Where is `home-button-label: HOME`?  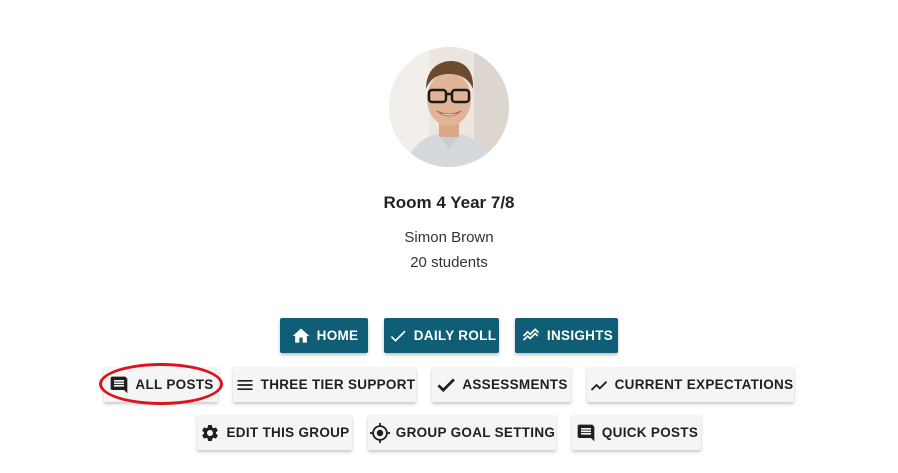 home-button-label: HOME is located at coordinates (337, 335).